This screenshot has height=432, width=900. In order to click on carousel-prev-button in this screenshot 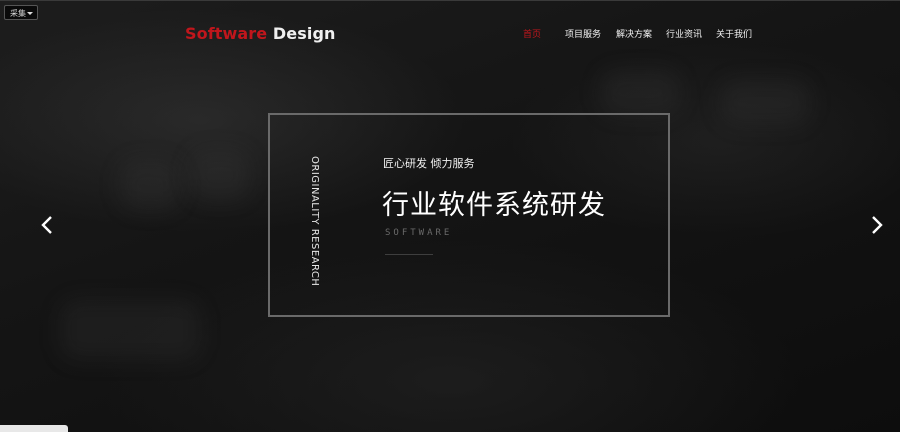, I will do `click(47, 225)`.